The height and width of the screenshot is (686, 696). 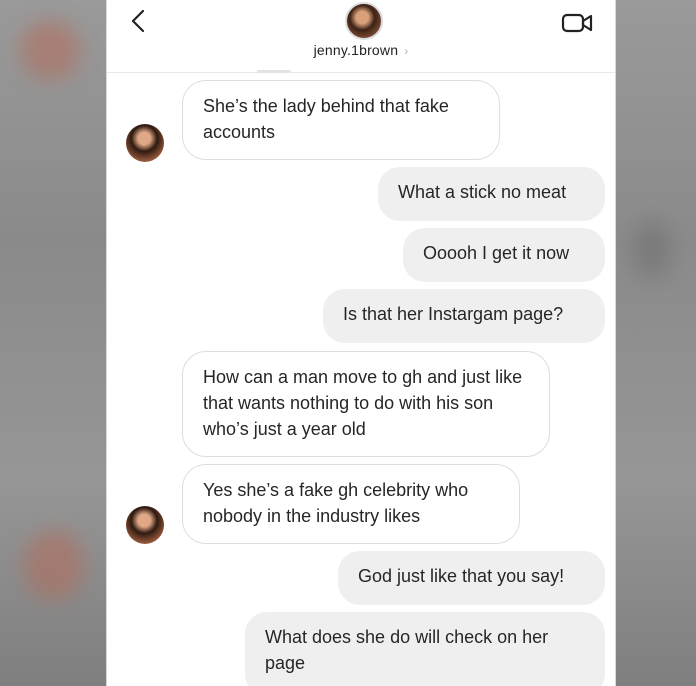 What do you see at coordinates (496, 253) in the screenshot?
I see `message-text: Ooooh I get it now` at bounding box center [496, 253].